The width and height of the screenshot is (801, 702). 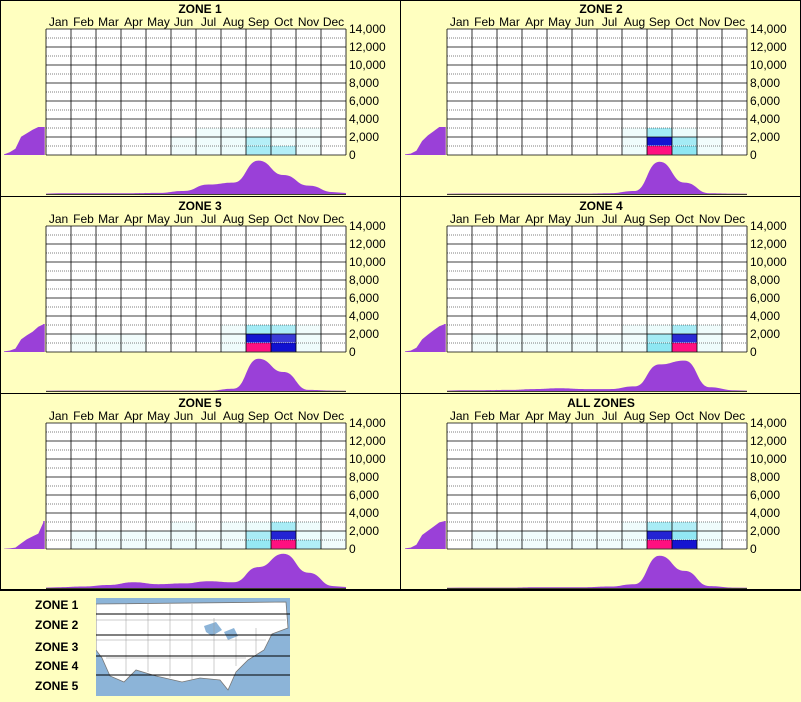 What do you see at coordinates (283, 22) in the screenshot?
I see `month-label: Oct` at bounding box center [283, 22].